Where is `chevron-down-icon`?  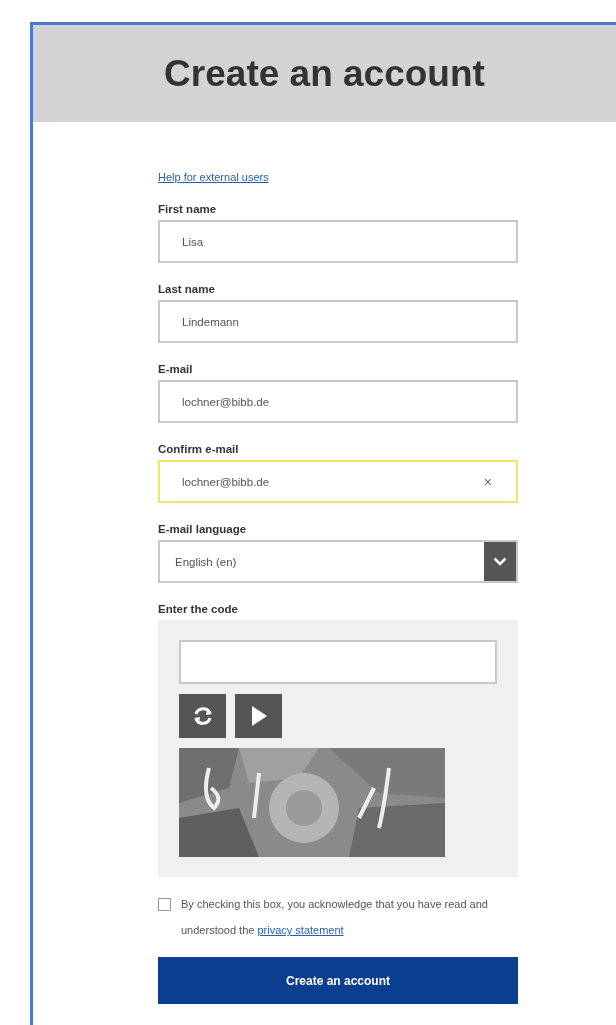 chevron-down-icon is located at coordinates (500, 561).